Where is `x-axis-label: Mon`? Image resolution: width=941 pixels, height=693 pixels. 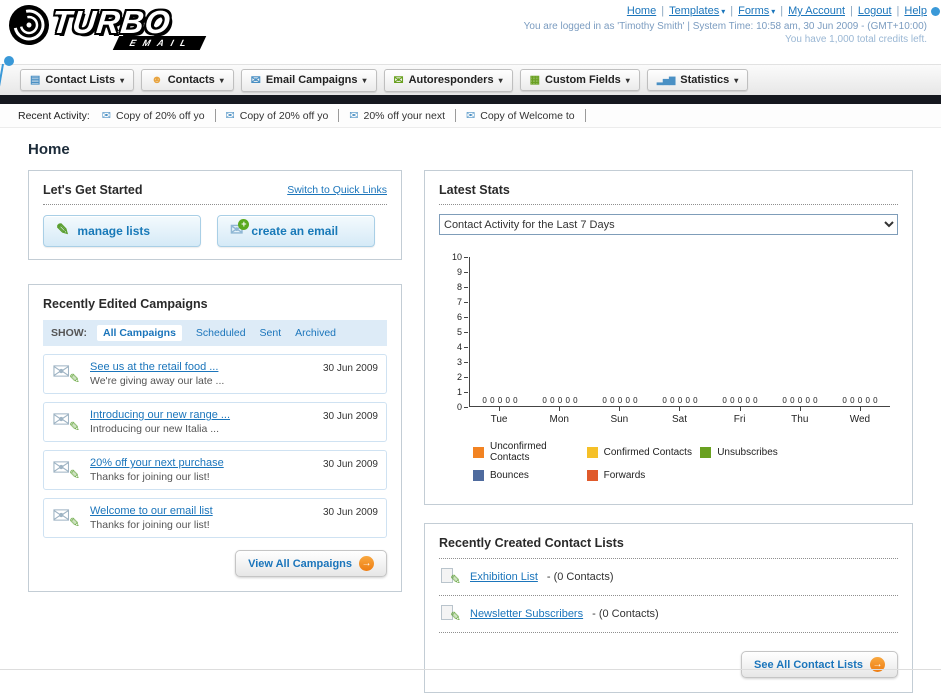
x-axis-label: Mon is located at coordinates (559, 416).